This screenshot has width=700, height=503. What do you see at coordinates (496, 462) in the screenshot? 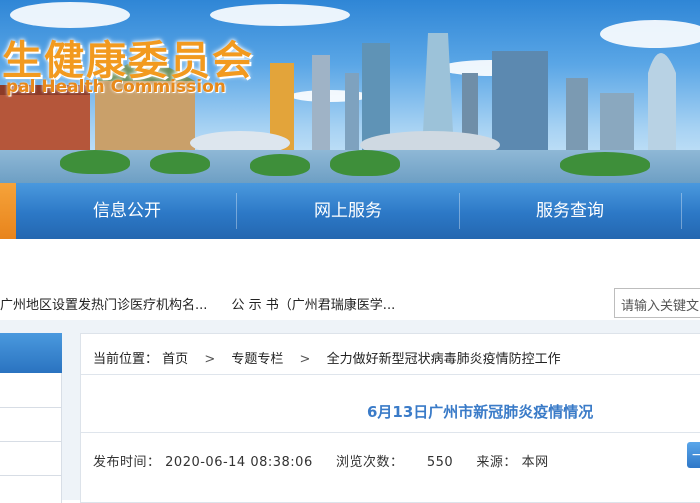
I see `source-label: 来源：` at bounding box center [496, 462].